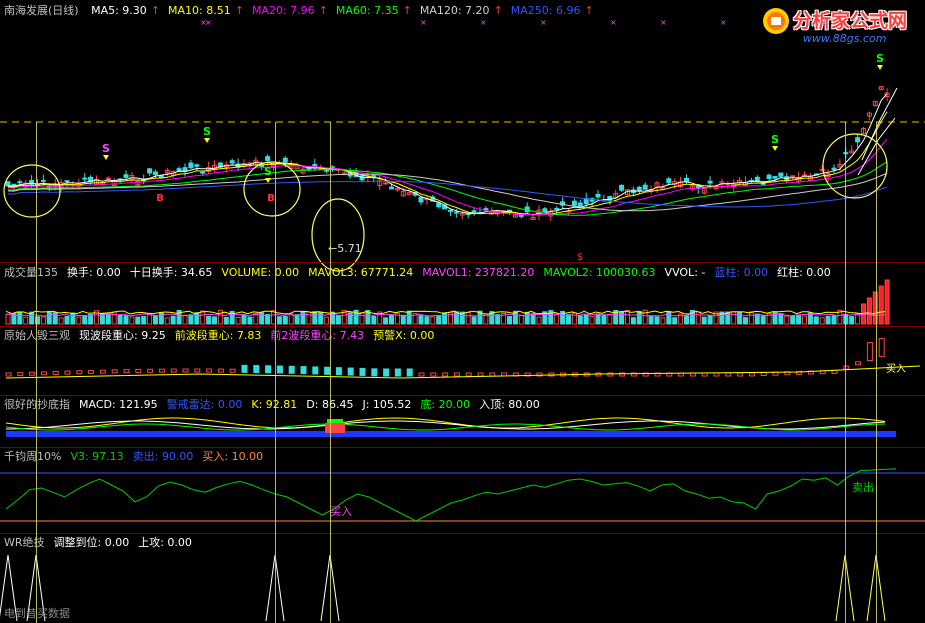 Image resolution: width=925 pixels, height=623 pixels. I want to click on footer-text: 电到昔买数据, so click(37, 613).